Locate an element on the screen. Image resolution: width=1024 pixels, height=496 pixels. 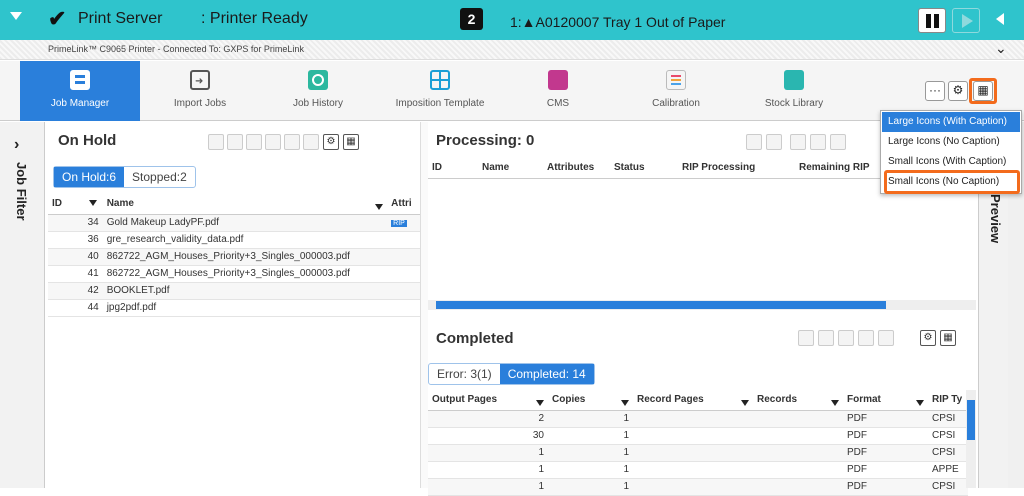
job-filter-panel: › Job Filter is located at coordinates (22, 305).